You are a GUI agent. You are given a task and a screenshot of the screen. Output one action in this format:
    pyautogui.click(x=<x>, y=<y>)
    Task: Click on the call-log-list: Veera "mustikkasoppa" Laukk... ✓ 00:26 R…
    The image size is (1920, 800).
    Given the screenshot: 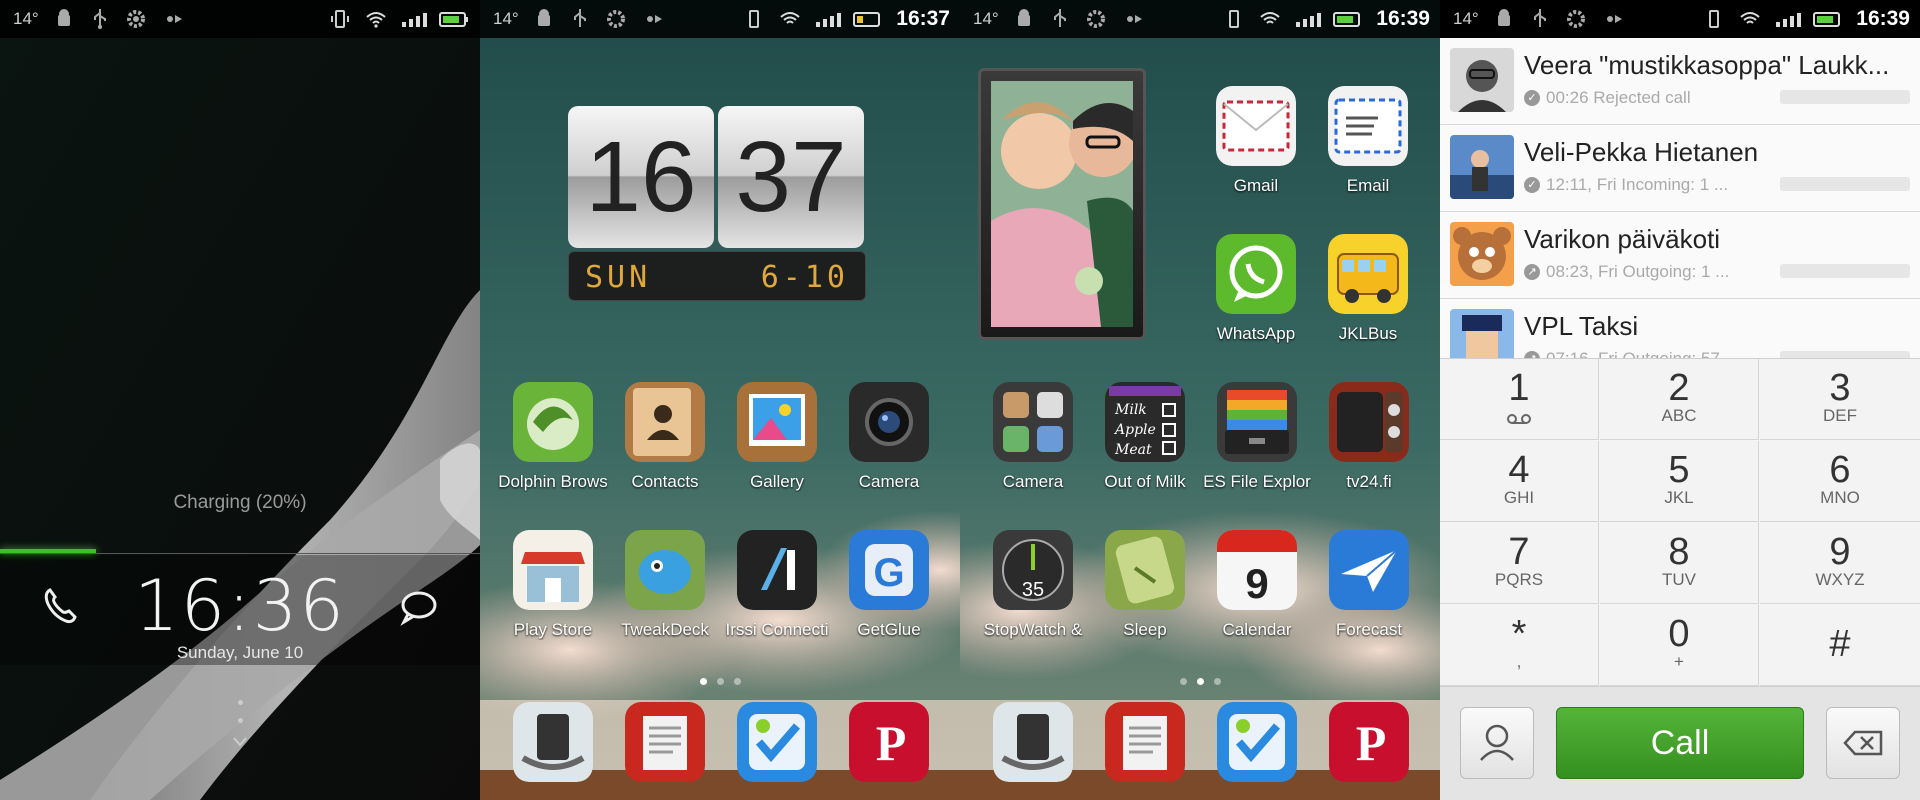 What is the action you would take?
    pyautogui.click(x=1680, y=198)
    